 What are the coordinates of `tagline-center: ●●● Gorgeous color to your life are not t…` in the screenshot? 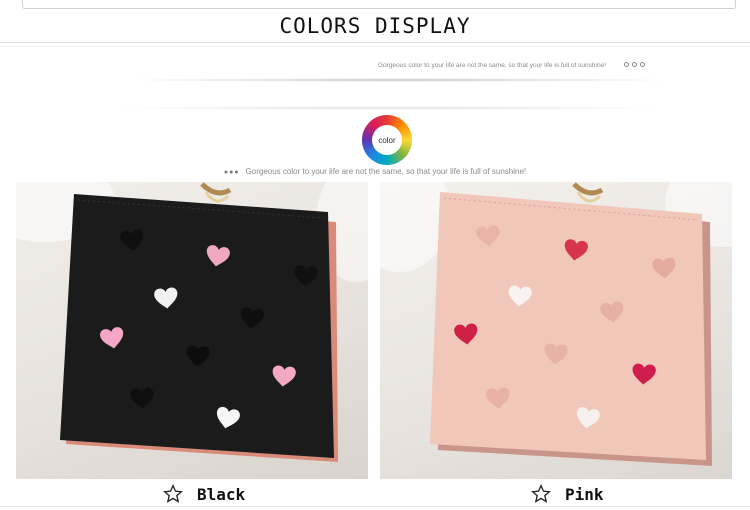 It's located at (375, 171).